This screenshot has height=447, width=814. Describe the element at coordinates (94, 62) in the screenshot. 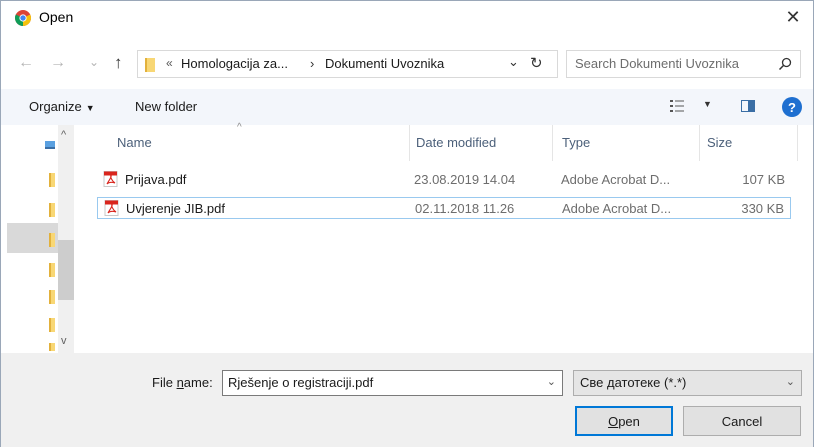

I see `recent-locations-button: ⌄` at that location.